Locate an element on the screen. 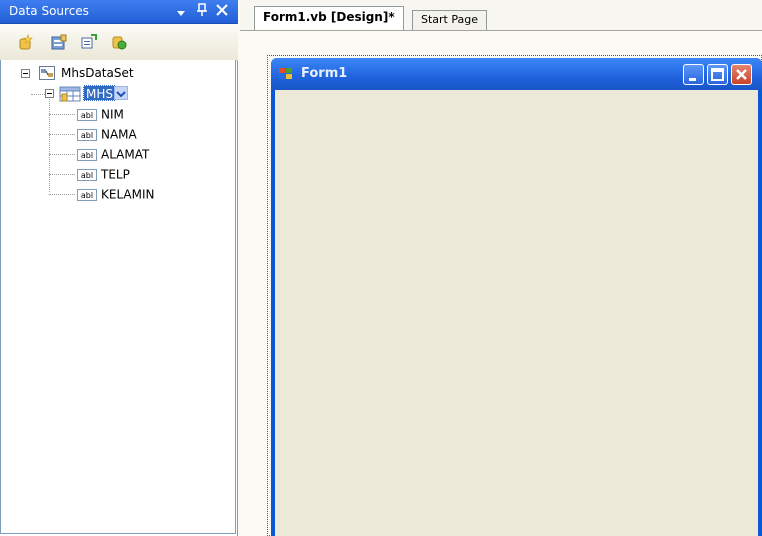  dataset-icon is located at coordinates (47, 75).